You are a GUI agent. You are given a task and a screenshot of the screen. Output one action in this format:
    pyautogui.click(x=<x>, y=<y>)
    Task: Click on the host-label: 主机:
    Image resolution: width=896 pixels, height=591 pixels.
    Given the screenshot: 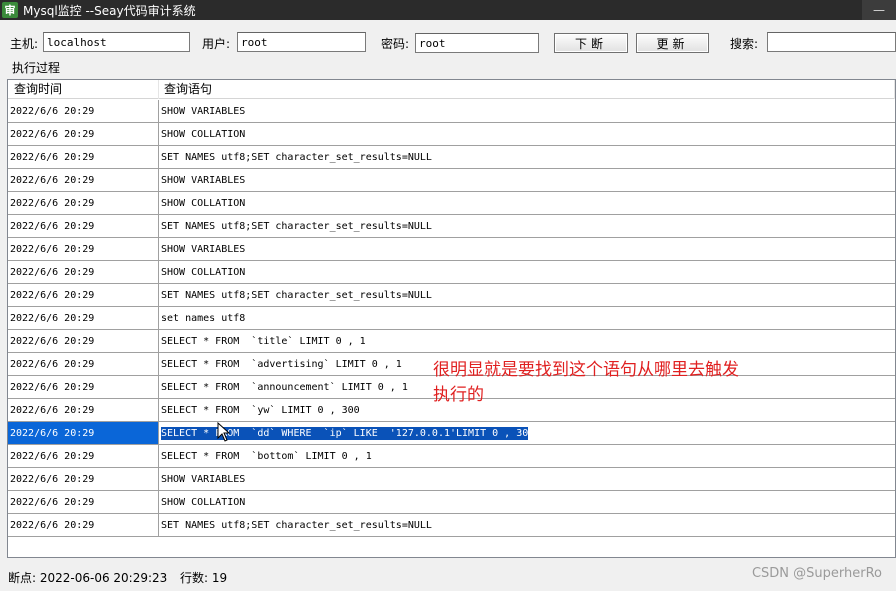 What is the action you would take?
    pyautogui.click(x=24, y=44)
    